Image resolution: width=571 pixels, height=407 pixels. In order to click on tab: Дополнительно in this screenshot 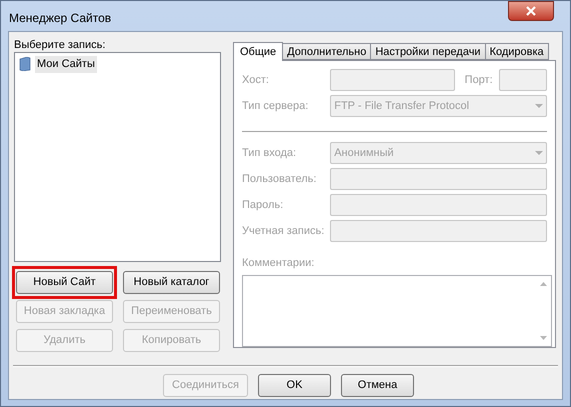, I will do `click(327, 51)`.